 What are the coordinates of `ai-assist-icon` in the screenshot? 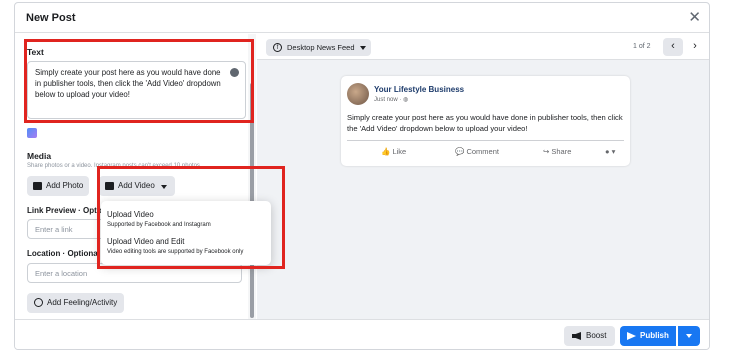 It's located at (32, 133).